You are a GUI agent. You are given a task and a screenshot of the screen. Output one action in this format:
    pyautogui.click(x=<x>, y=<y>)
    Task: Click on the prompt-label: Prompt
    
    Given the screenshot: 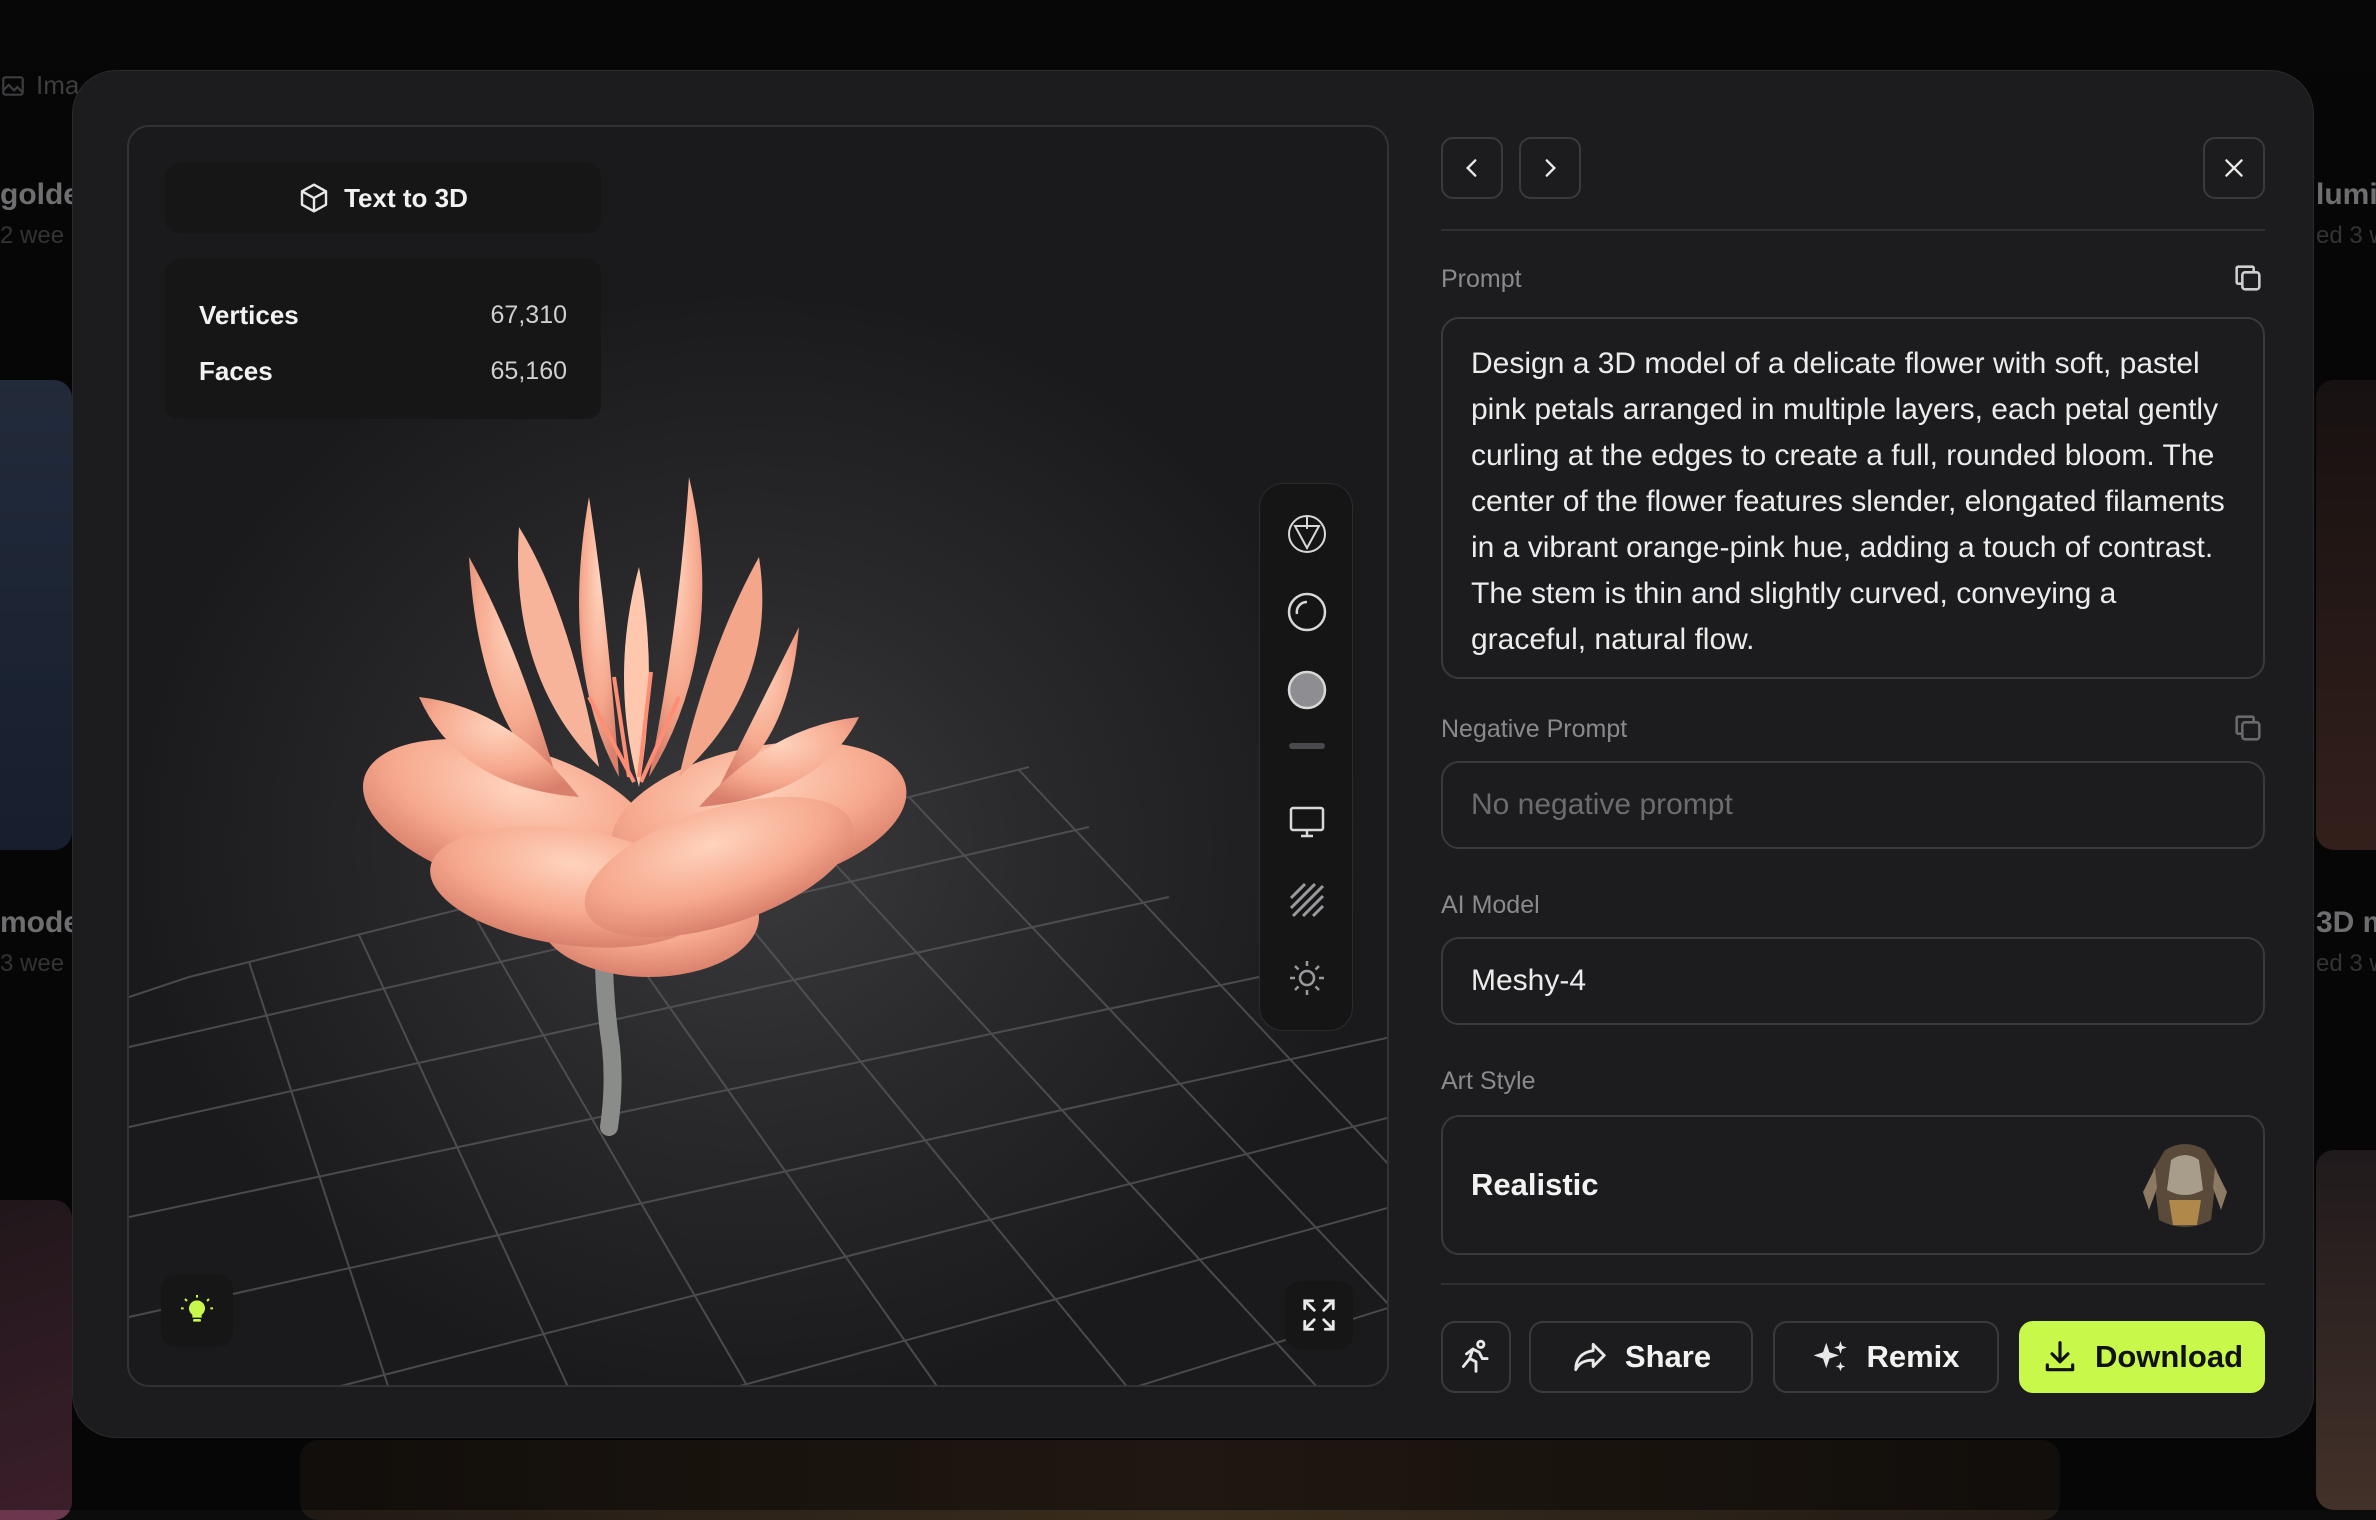 What is the action you would take?
    pyautogui.click(x=1481, y=279)
    